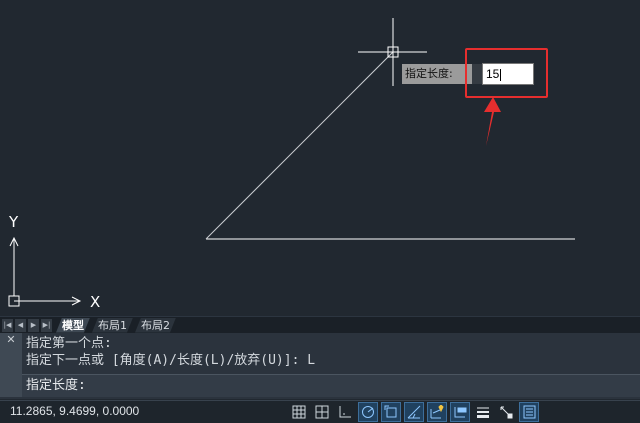 The image size is (640, 423). I want to click on status-bar: 11.2865, 9.4699, 0.0000, so click(320, 411).